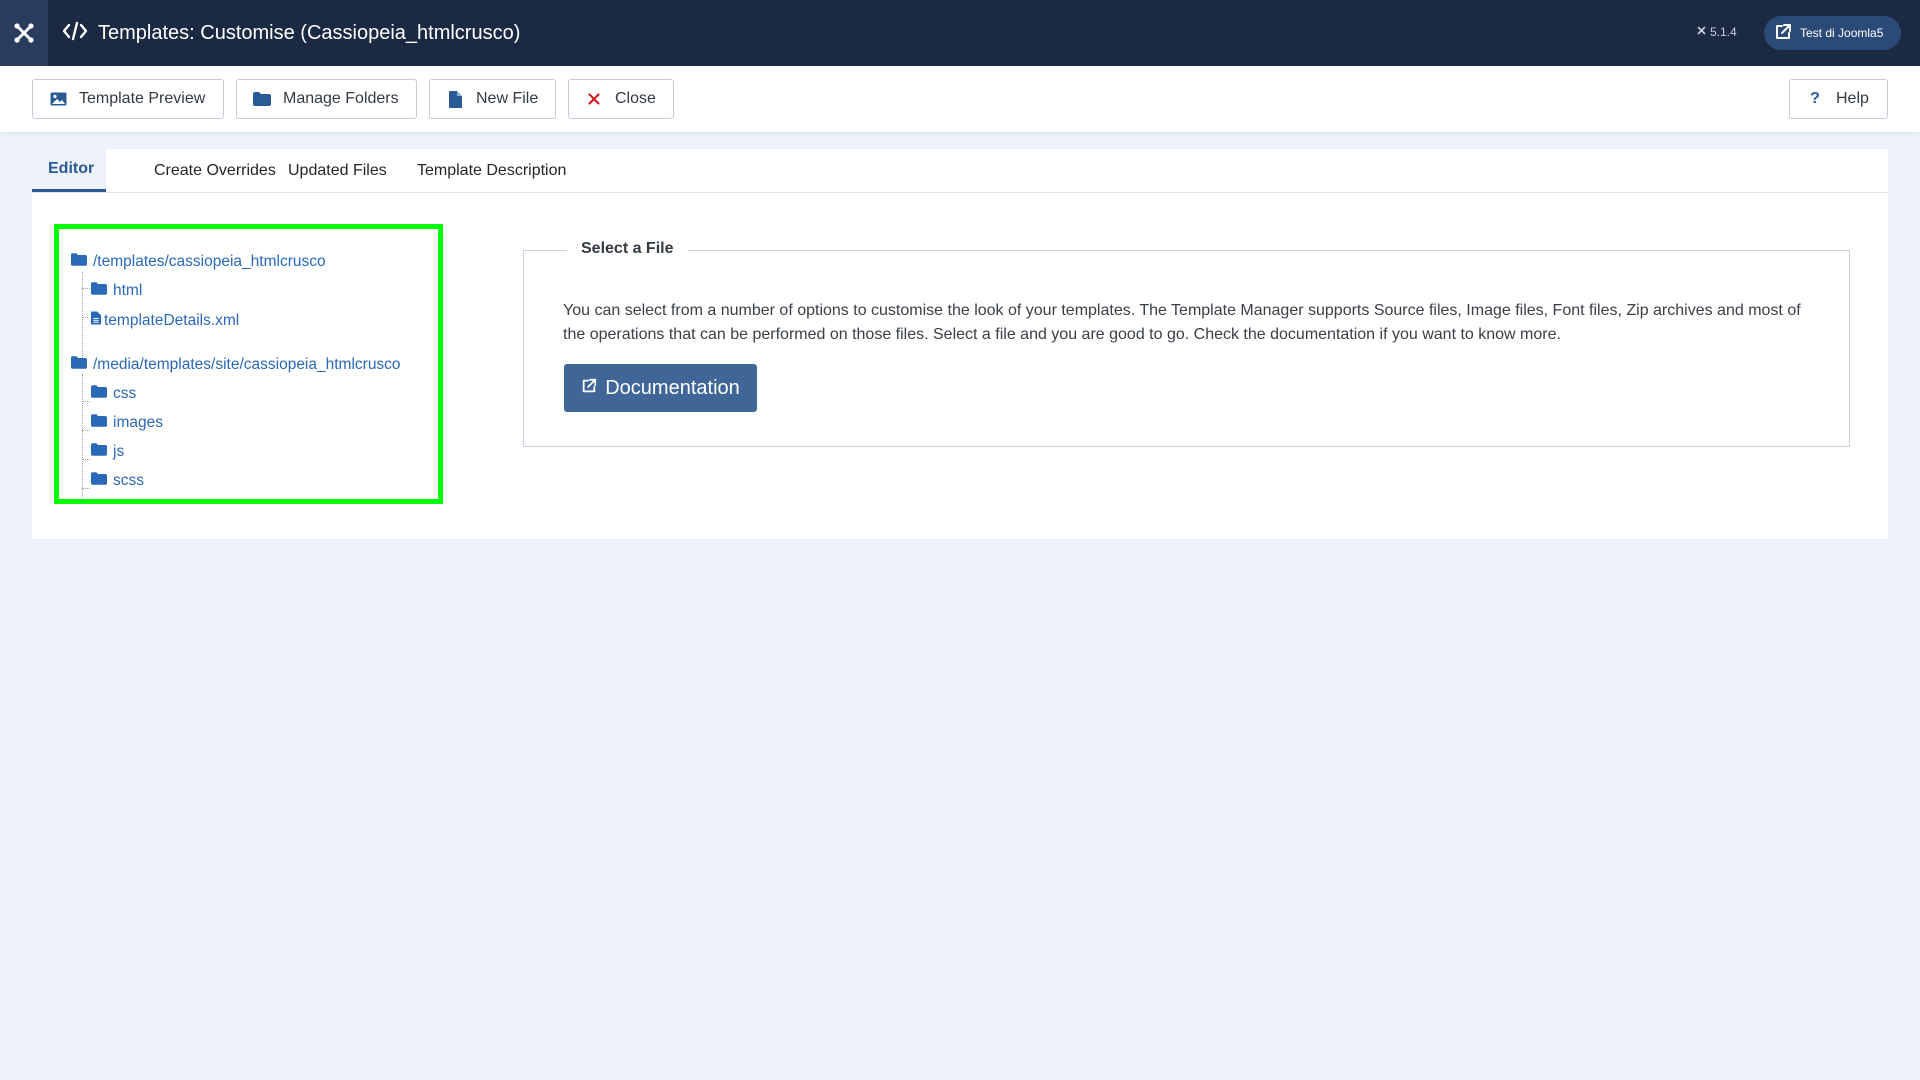  I want to click on joomla-logo-icon, so click(24, 33).